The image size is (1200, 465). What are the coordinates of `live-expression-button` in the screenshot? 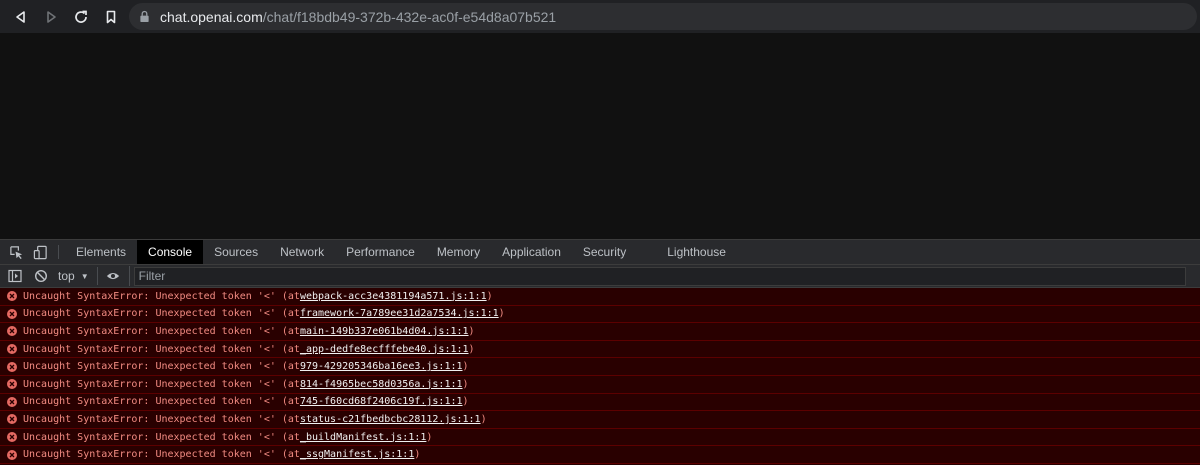 It's located at (116, 276).